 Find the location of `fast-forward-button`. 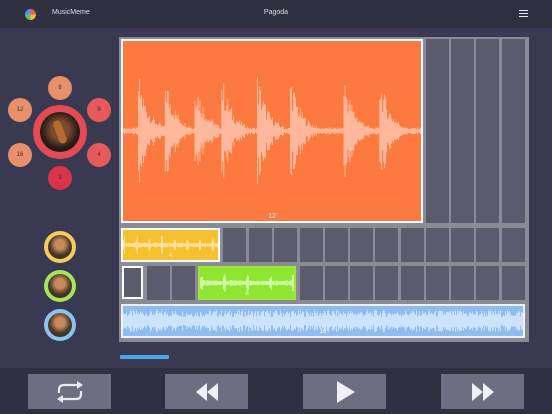

fast-forward-button is located at coordinates (482, 391).